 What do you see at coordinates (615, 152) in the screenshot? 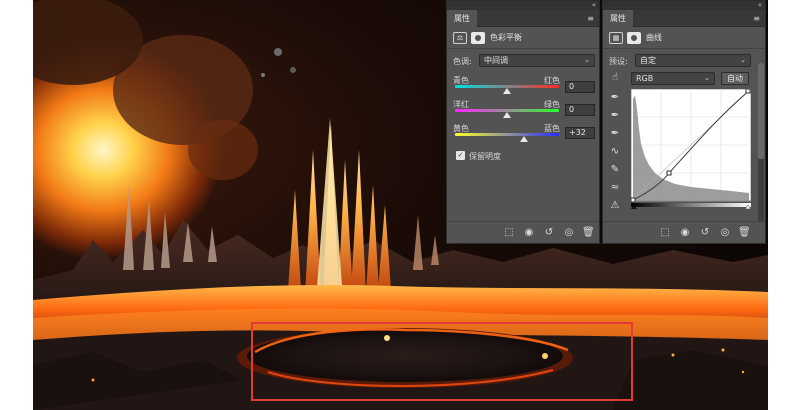
I see `curve-points-icon: ∿` at bounding box center [615, 152].